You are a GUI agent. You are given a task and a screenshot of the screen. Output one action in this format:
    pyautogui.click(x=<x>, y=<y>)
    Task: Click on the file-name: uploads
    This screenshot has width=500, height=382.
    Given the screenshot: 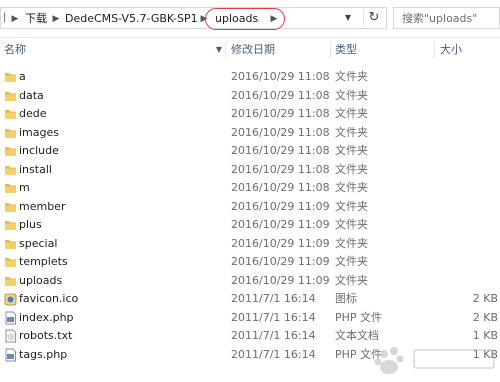 What is the action you would take?
    pyautogui.click(x=40, y=281)
    